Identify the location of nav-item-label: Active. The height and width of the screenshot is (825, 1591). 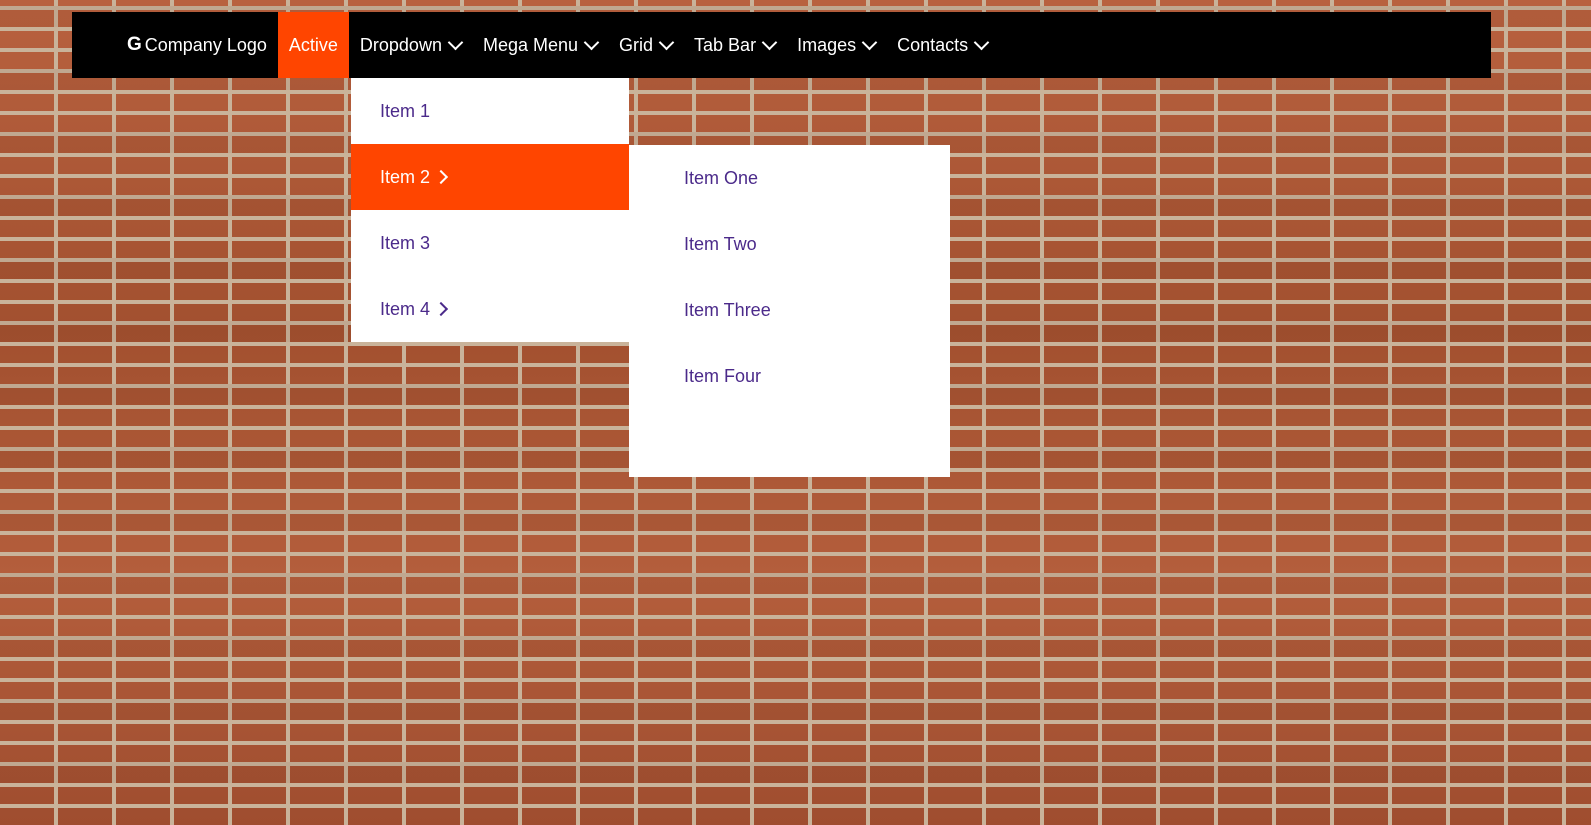
(313, 44).